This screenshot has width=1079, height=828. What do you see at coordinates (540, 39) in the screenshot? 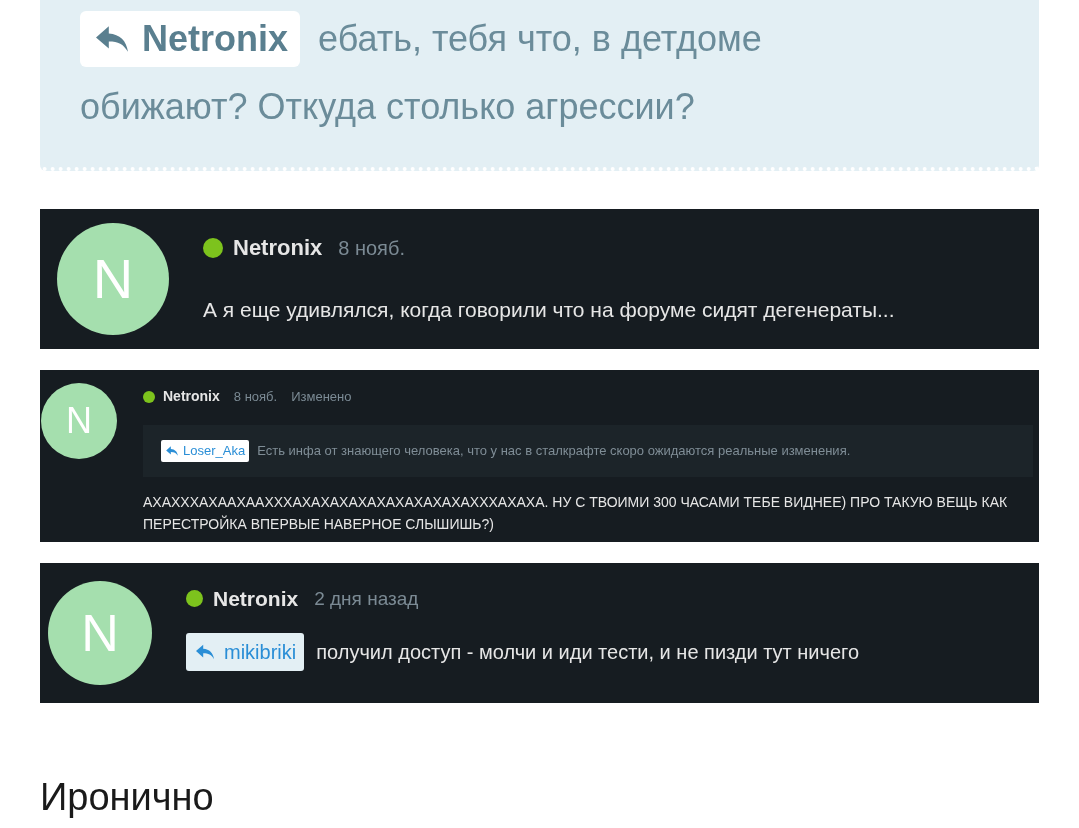
I see `quote-text: ебать, тебя что, в детдоме` at bounding box center [540, 39].